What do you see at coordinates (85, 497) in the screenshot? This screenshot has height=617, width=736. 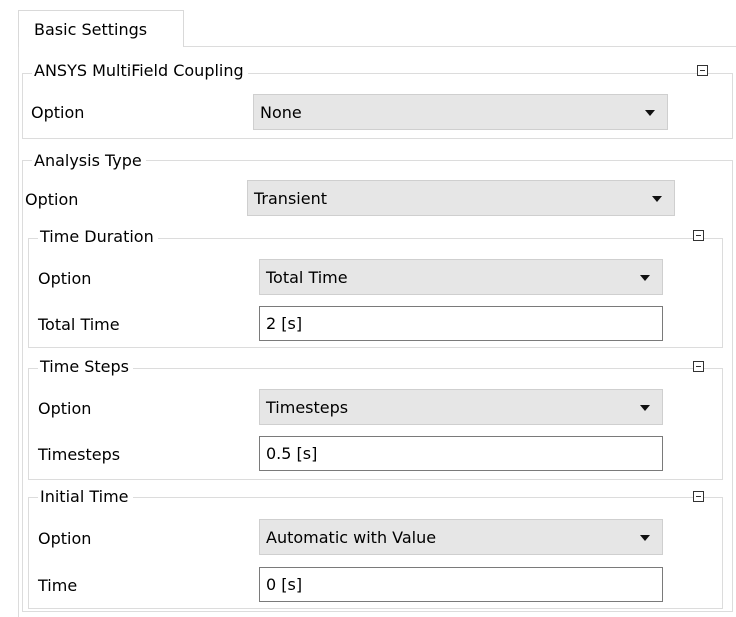 I see `initial-time-title: Initial Time` at bounding box center [85, 497].